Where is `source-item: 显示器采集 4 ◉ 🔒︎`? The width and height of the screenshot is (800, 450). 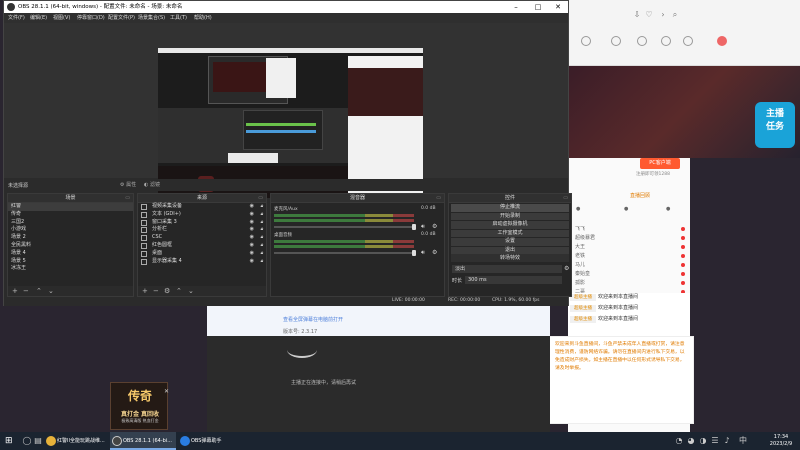
source-item: 显示器采集 4 ◉ 🔒︎ is located at coordinates (202, 262).